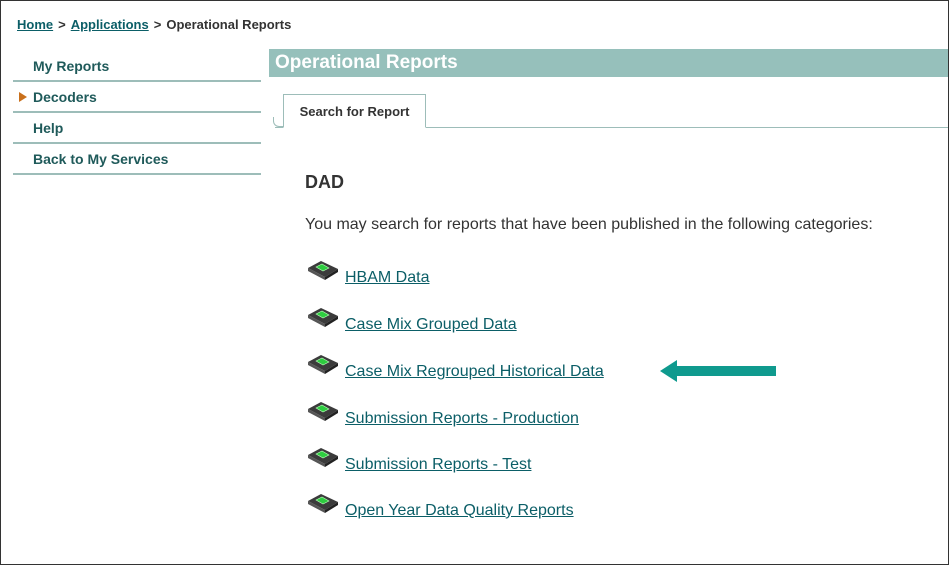 The height and width of the screenshot is (565, 949). What do you see at coordinates (431, 325) in the screenshot?
I see `report-link-case-mix-grouped-data: Case Mix Grouped Data` at bounding box center [431, 325].